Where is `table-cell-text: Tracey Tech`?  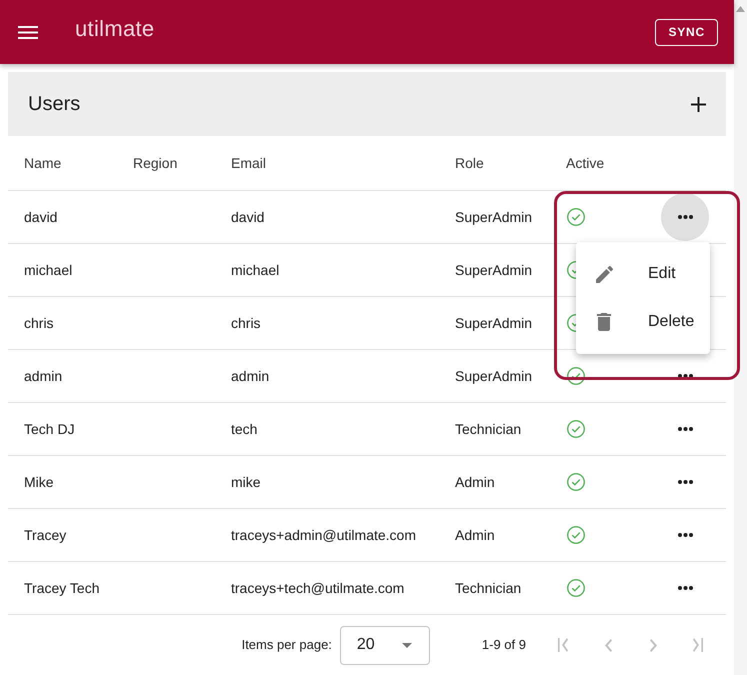
table-cell-text: Tracey Tech is located at coordinates (62, 588).